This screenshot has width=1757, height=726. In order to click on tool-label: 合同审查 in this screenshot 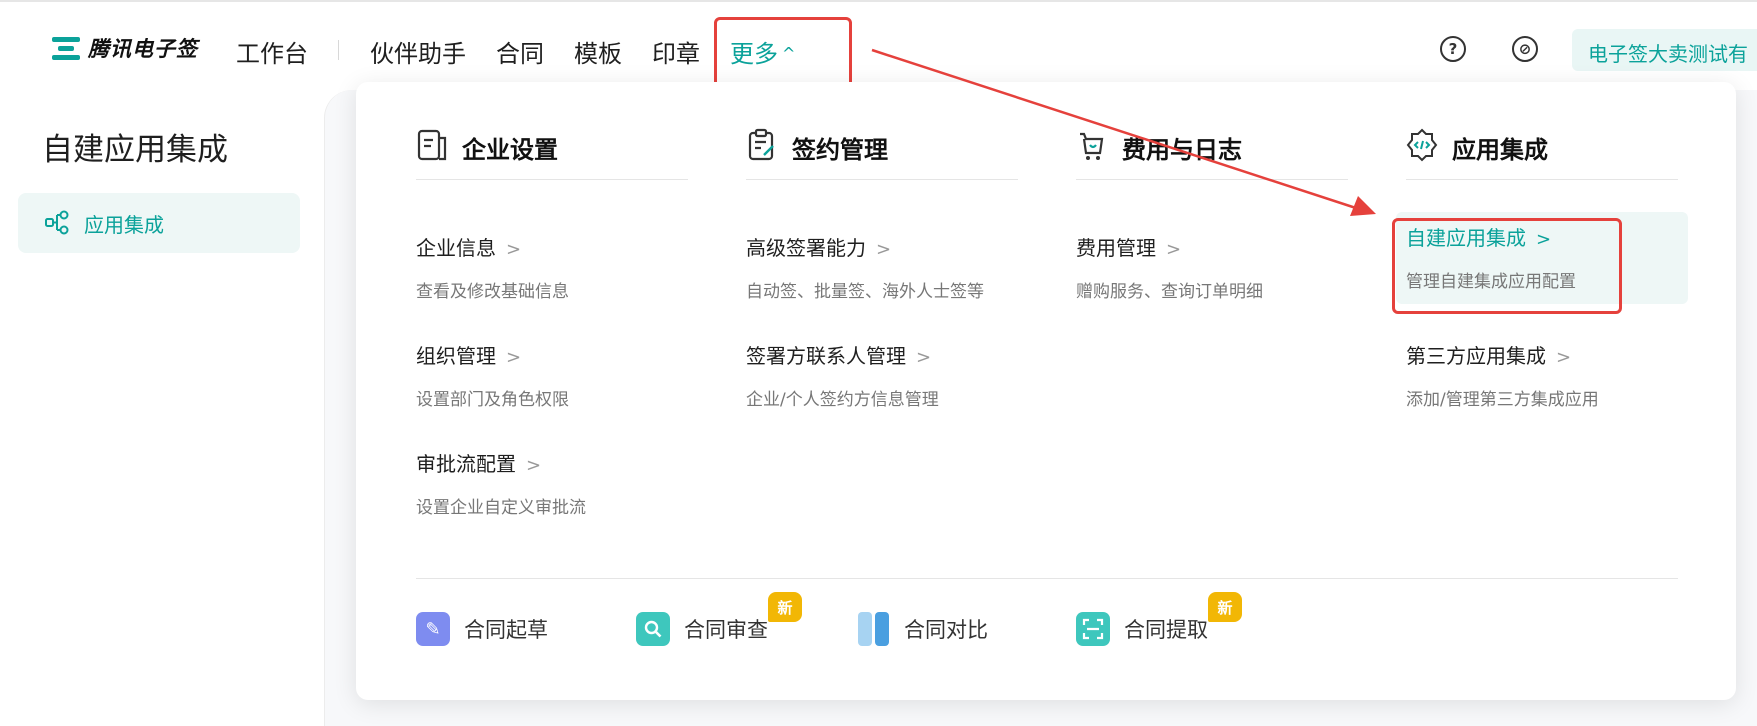, I will do `click(726, 630)`.